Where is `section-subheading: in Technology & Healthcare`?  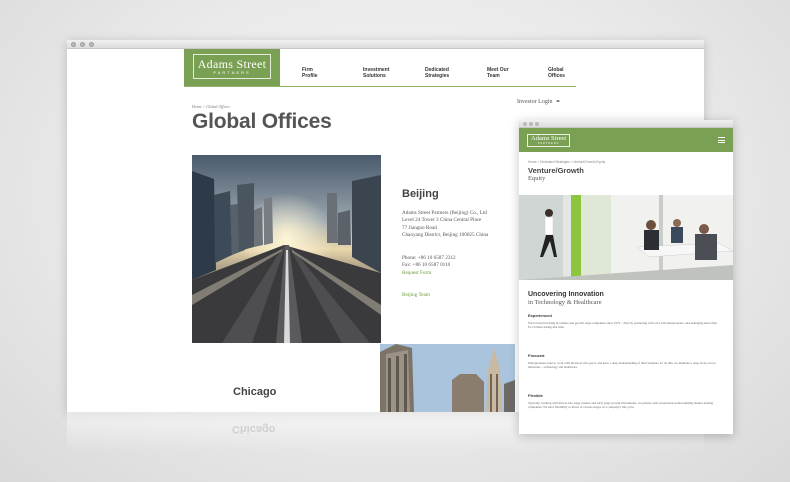
section-subheading: in Technology & Healthcare is located at coordinates (565, 302).